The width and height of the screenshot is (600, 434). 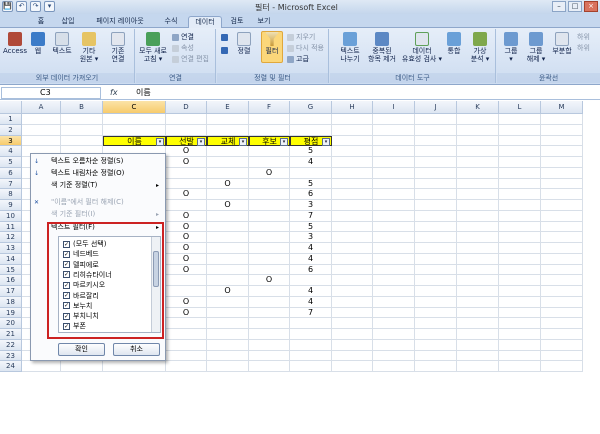 I want to click on row-header: 4, so click(x=11, y=151).